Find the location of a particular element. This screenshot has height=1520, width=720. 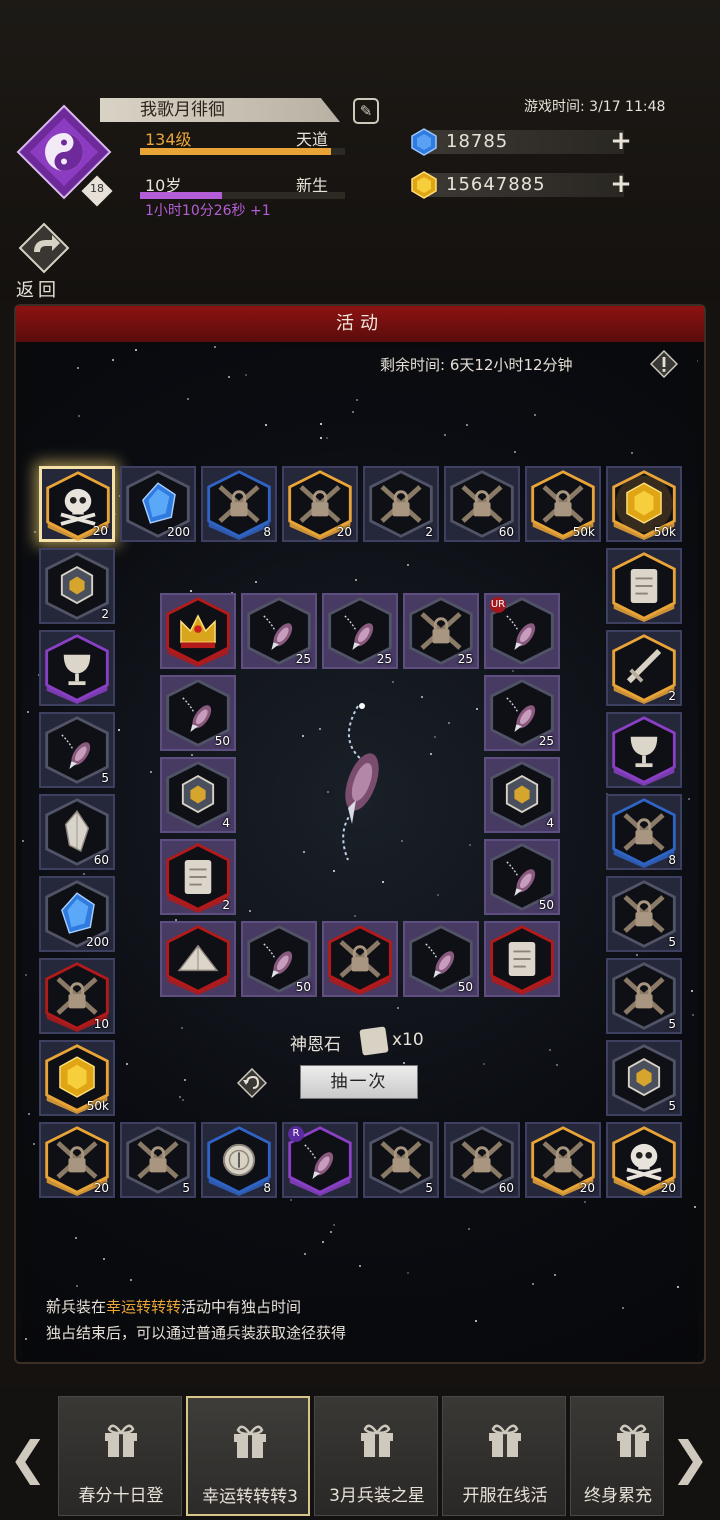

activity-tab: 春分十日登 is located at coordinates (120, 1456).